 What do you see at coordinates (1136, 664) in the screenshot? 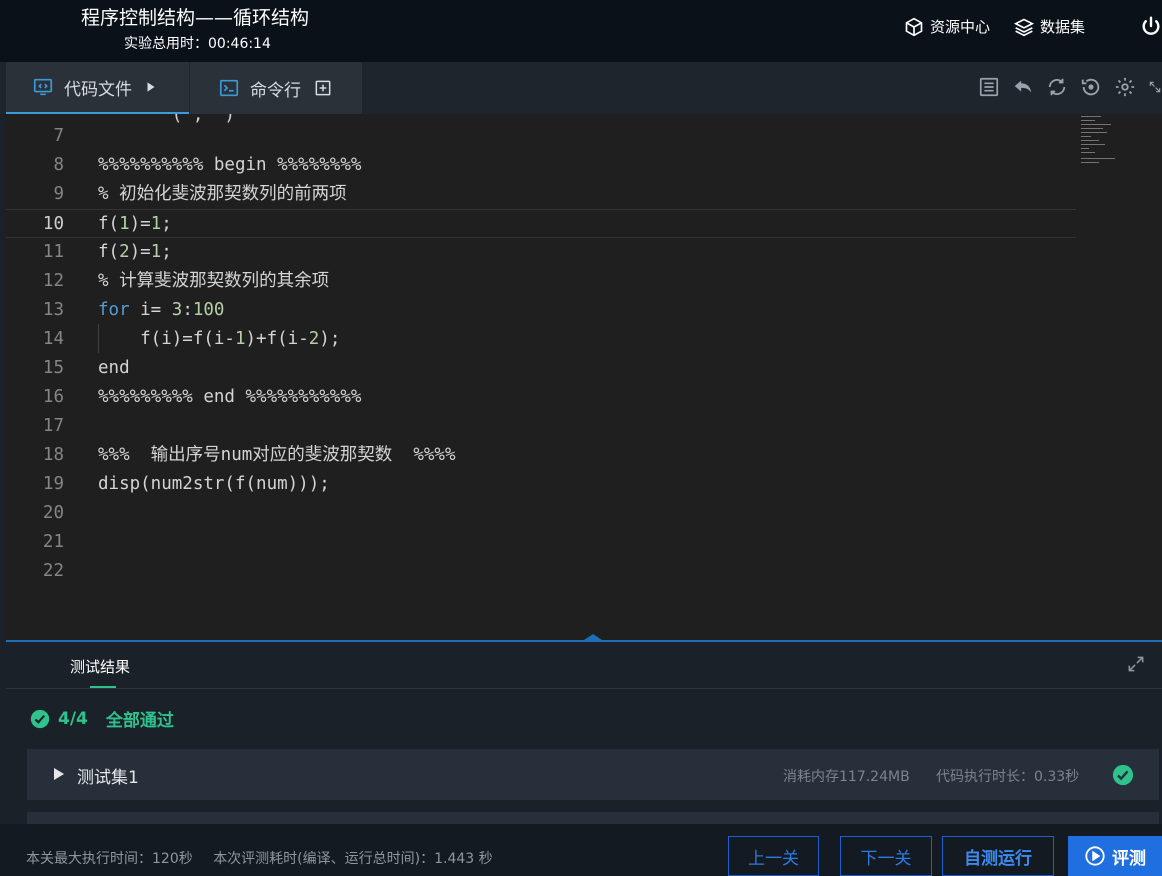
I see `fullscreen-icon` at bounding box center [1136, 664].